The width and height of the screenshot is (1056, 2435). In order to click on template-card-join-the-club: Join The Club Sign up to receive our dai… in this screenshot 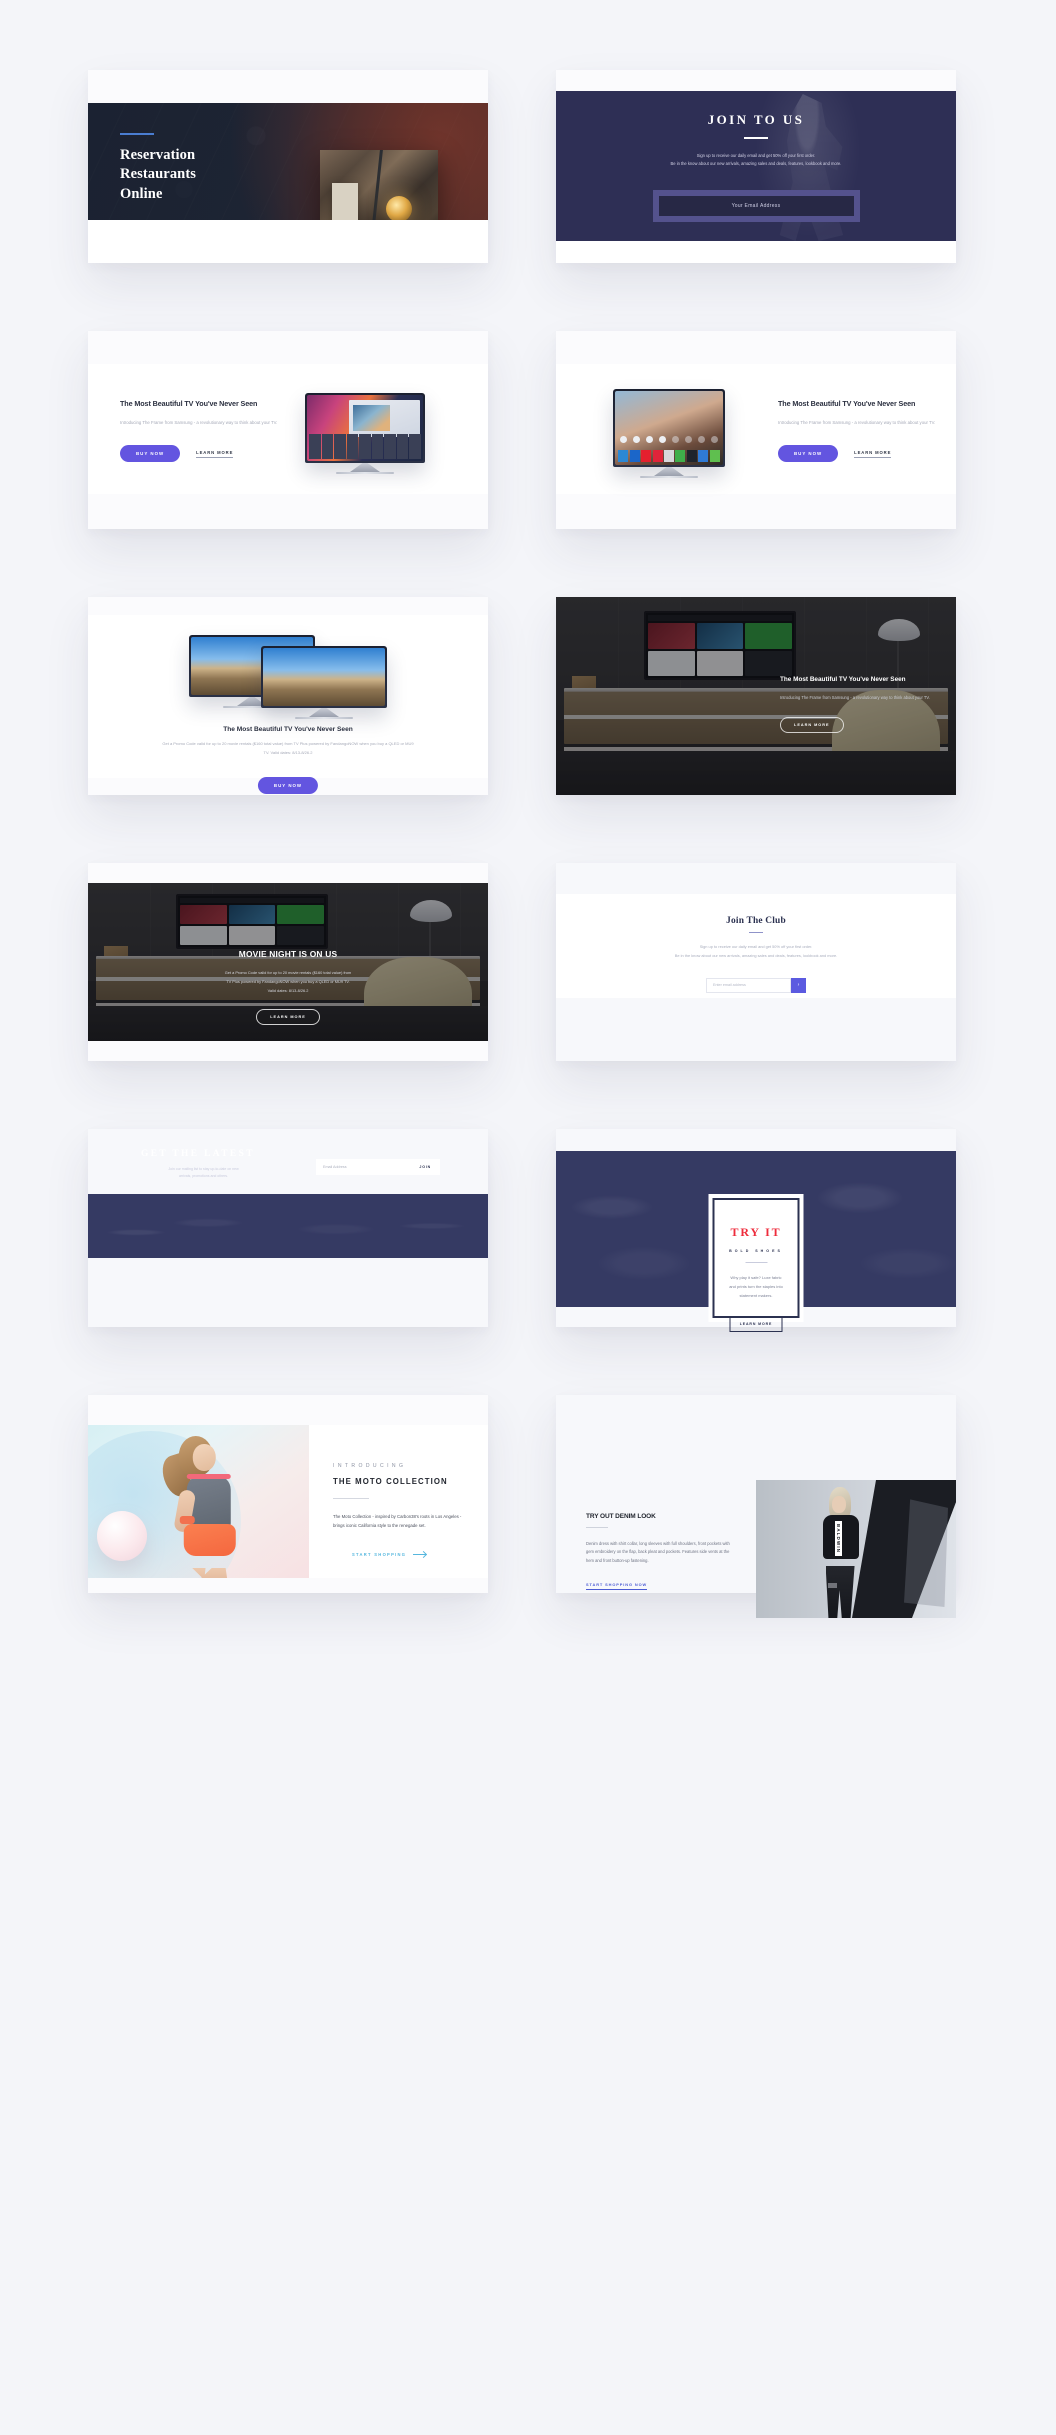, I will do `click(756, 962)`.